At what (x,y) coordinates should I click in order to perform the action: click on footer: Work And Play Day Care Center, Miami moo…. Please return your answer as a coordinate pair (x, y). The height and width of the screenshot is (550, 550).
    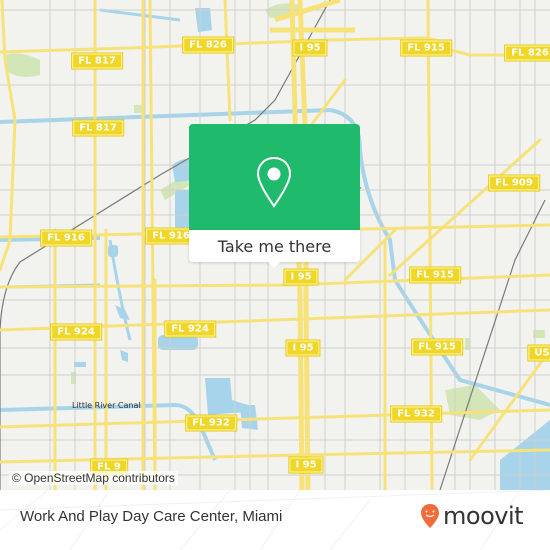
    Looking at the image, I should click on (275, 520).